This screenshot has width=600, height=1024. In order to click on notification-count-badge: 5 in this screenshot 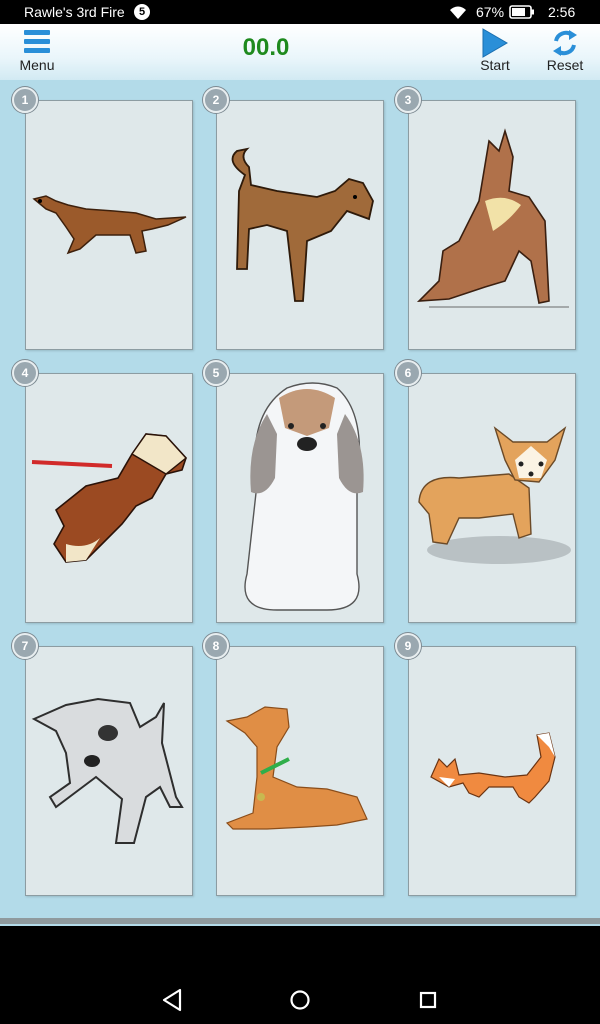, I will do `click(142, 12)`.